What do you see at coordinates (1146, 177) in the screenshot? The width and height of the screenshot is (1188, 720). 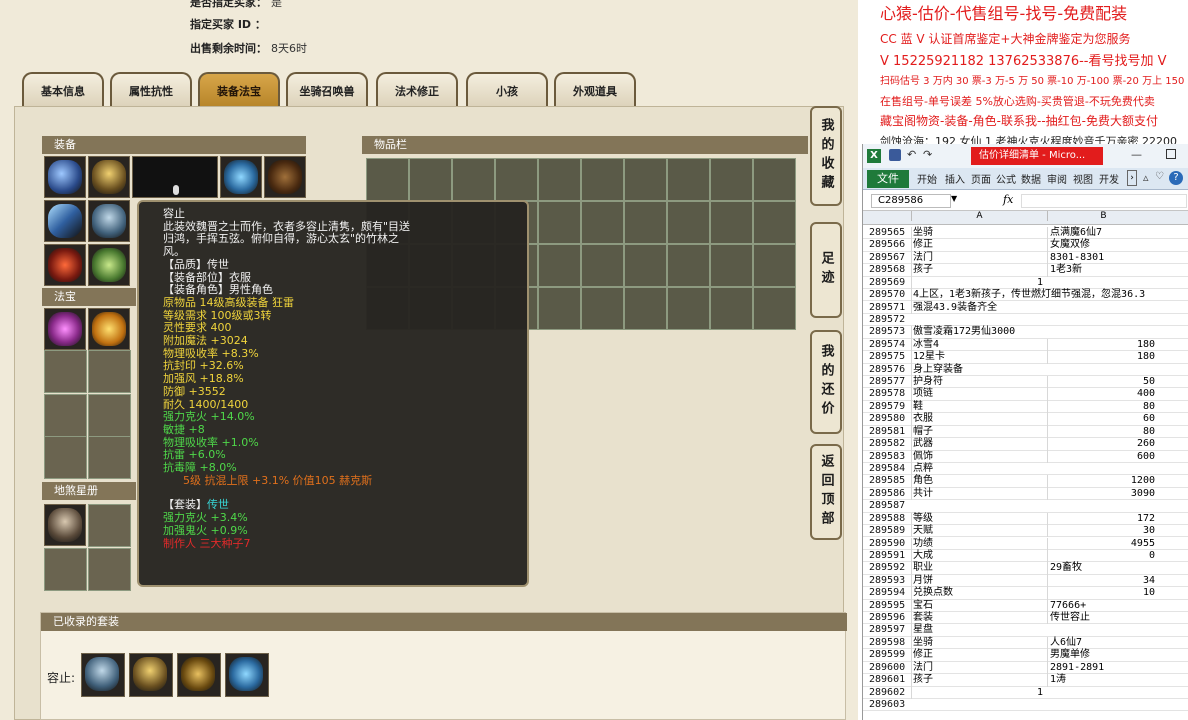 I see `collapse-ribbon-icon: ▵` at bounding box center [1146, 177].